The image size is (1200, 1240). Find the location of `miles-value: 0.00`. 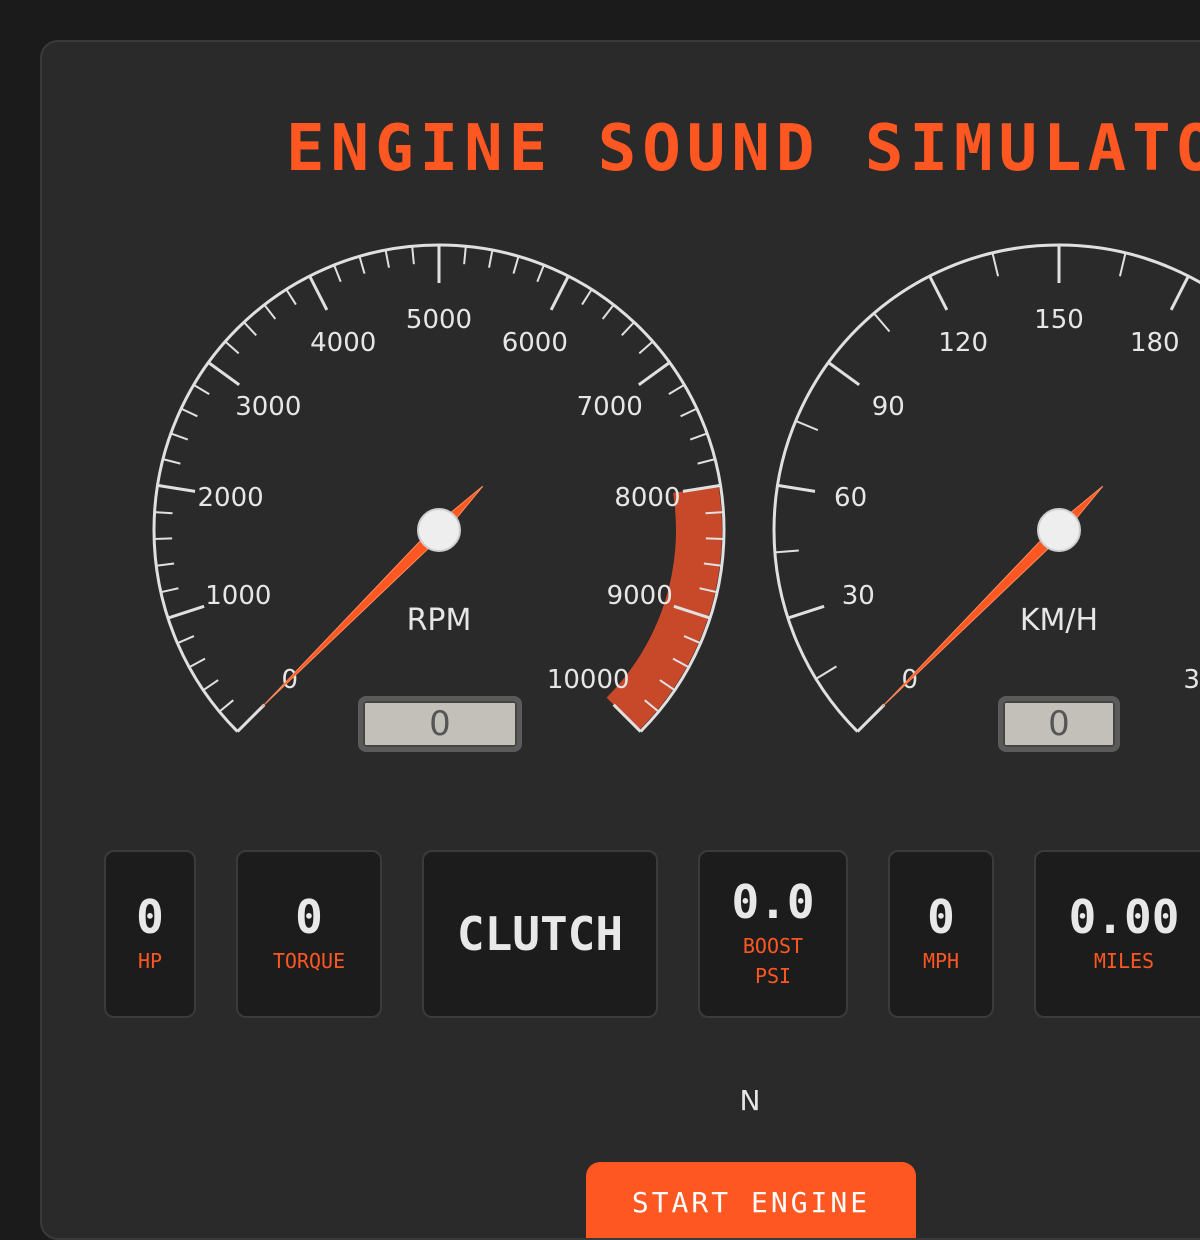

miles-value: 0.00 is located at coordinates (1124, 916).